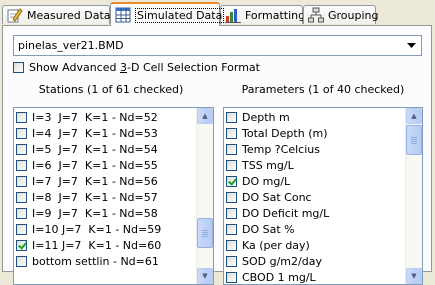  I want to click on list-item: I=5 J=7 K=1 - Nd=54, so click(106, 149).